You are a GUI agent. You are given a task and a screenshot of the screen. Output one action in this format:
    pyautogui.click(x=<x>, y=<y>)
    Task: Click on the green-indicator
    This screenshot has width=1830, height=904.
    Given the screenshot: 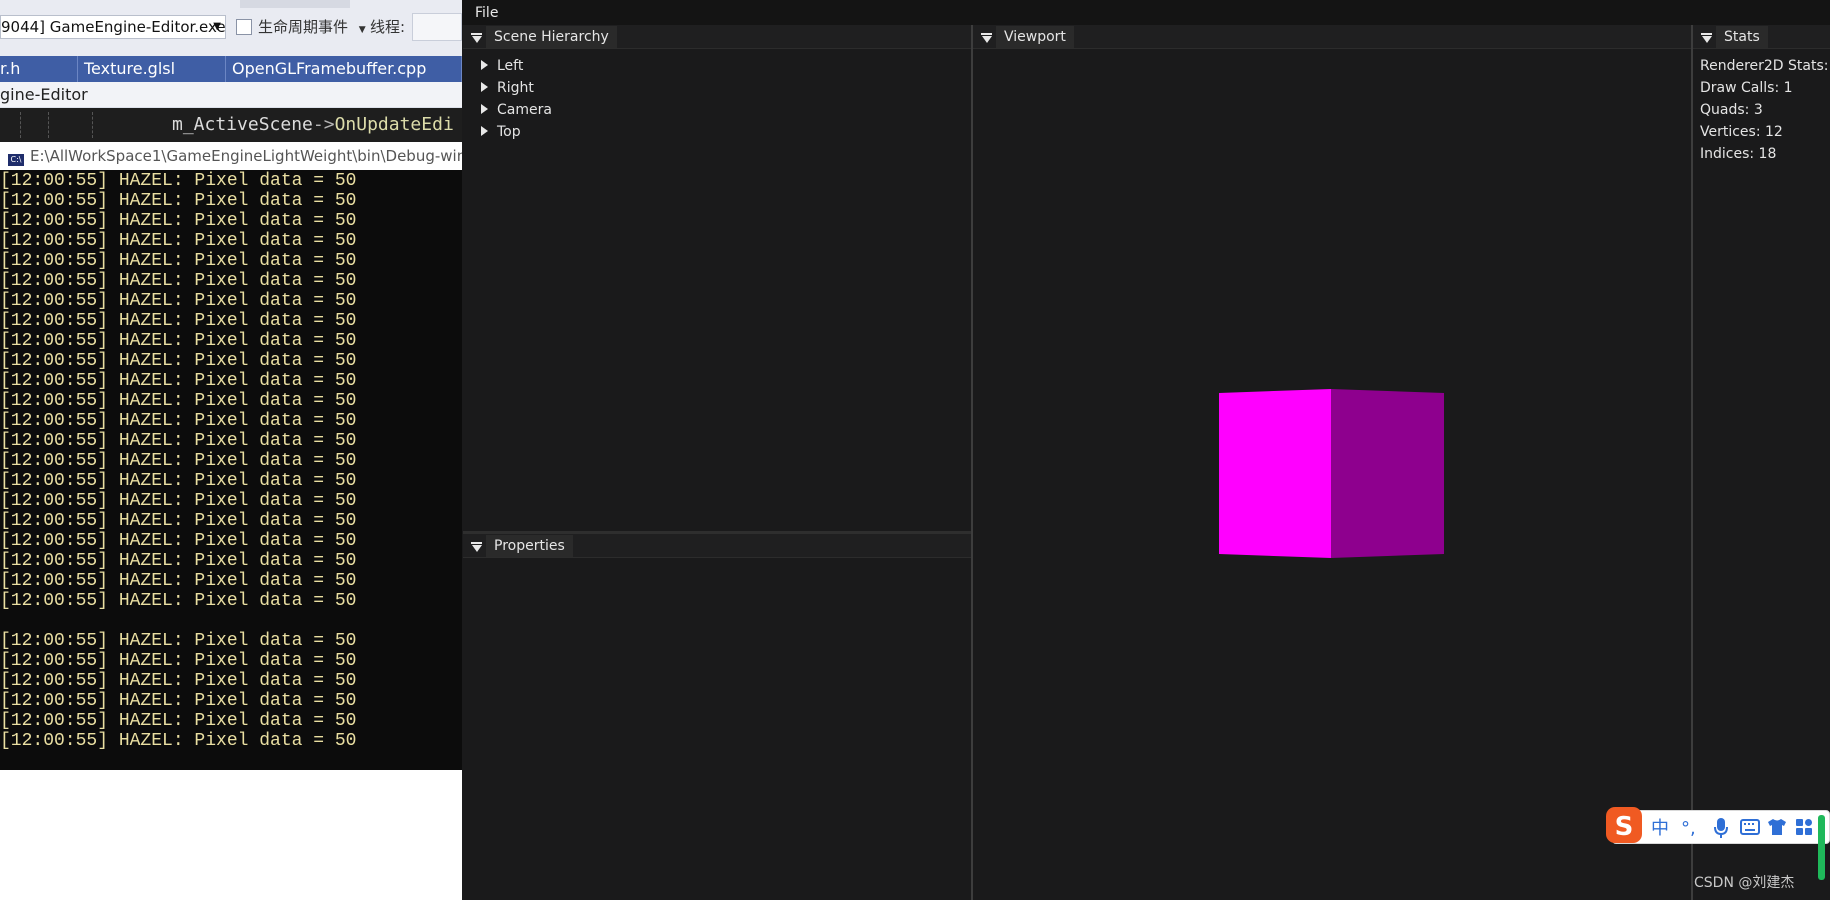 What is the action you would take?
    pyautogui.click(x=1821, y=847)
    